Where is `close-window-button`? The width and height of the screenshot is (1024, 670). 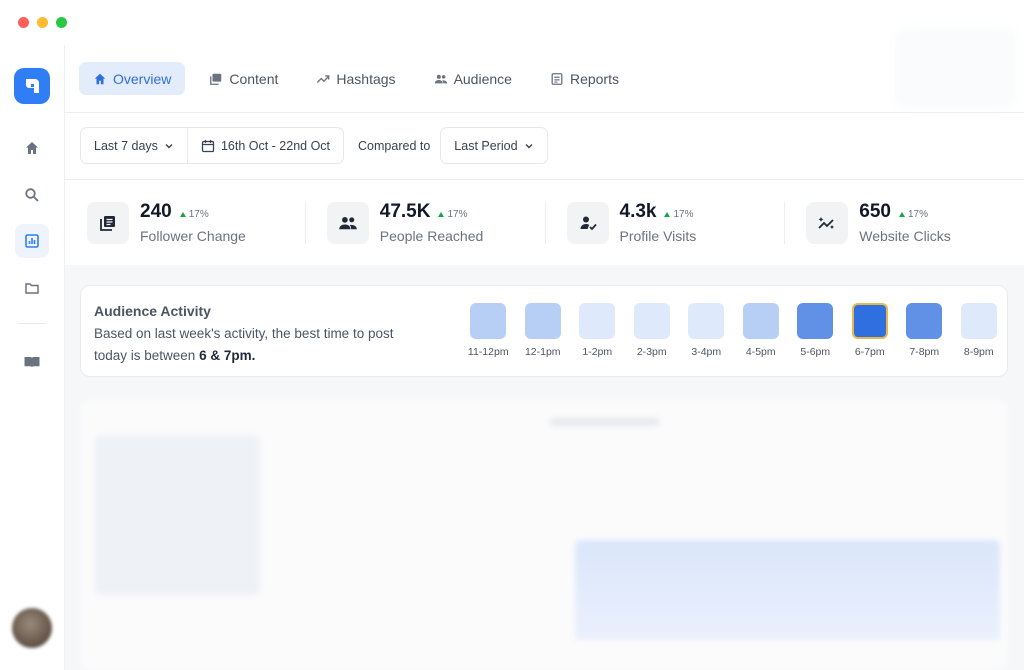
close-window-button is located at coordinates (23, 22).